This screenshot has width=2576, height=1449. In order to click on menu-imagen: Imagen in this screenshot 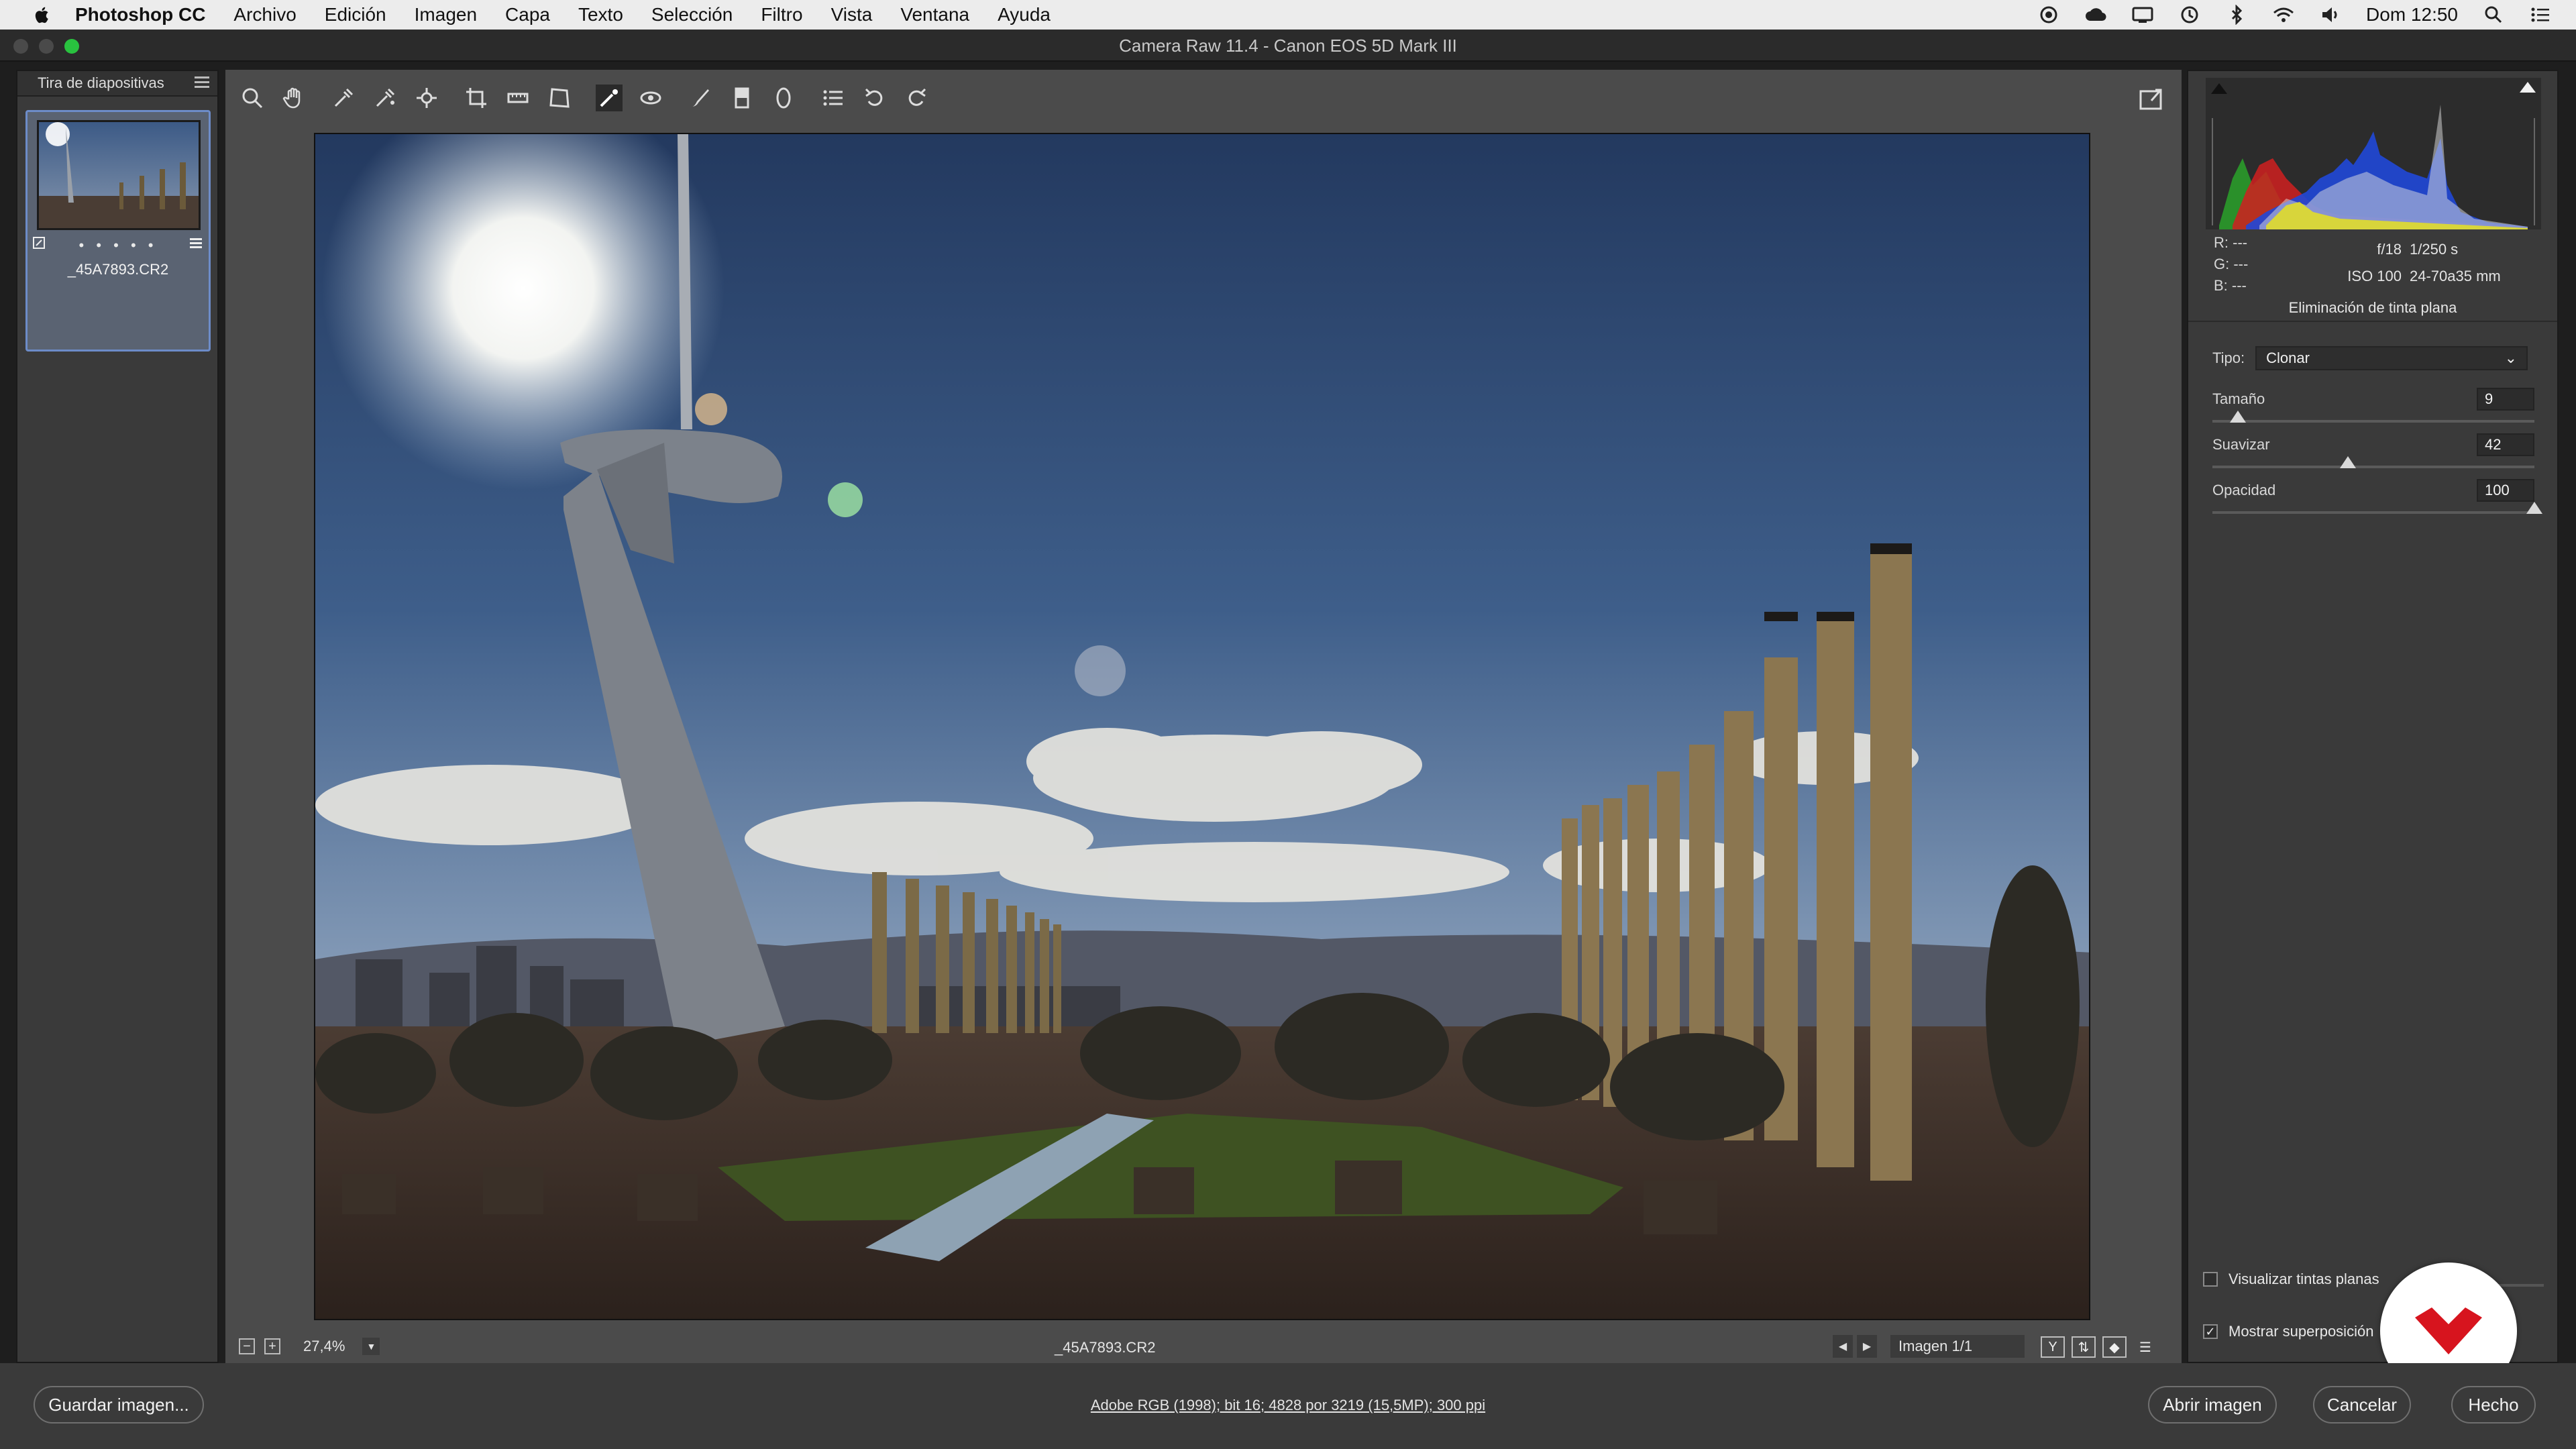, I will do `click(446, 14)`.